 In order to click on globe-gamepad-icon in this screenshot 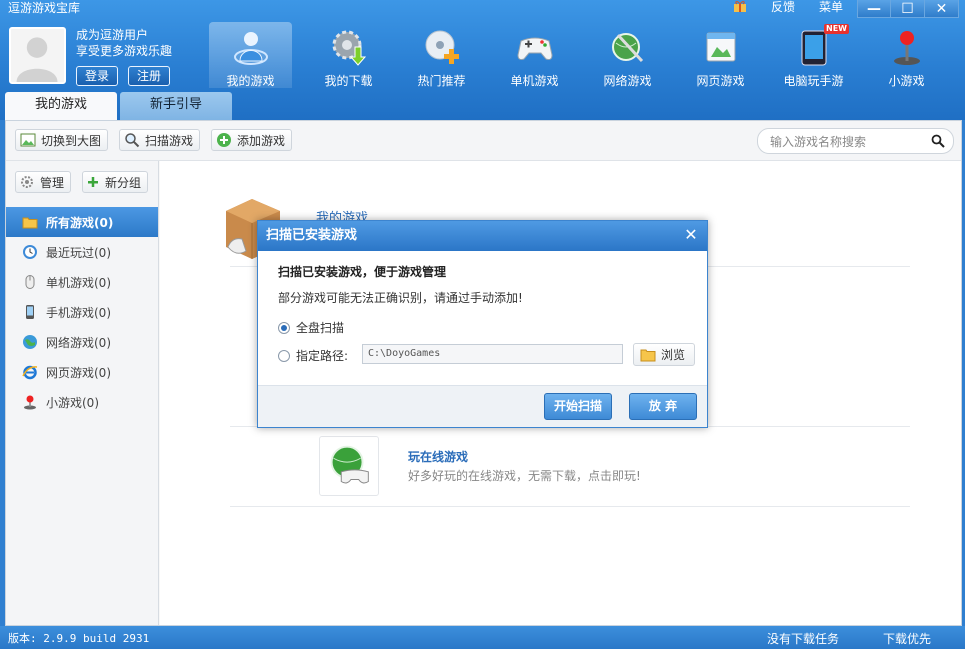, I will do `click(349, 464)`.